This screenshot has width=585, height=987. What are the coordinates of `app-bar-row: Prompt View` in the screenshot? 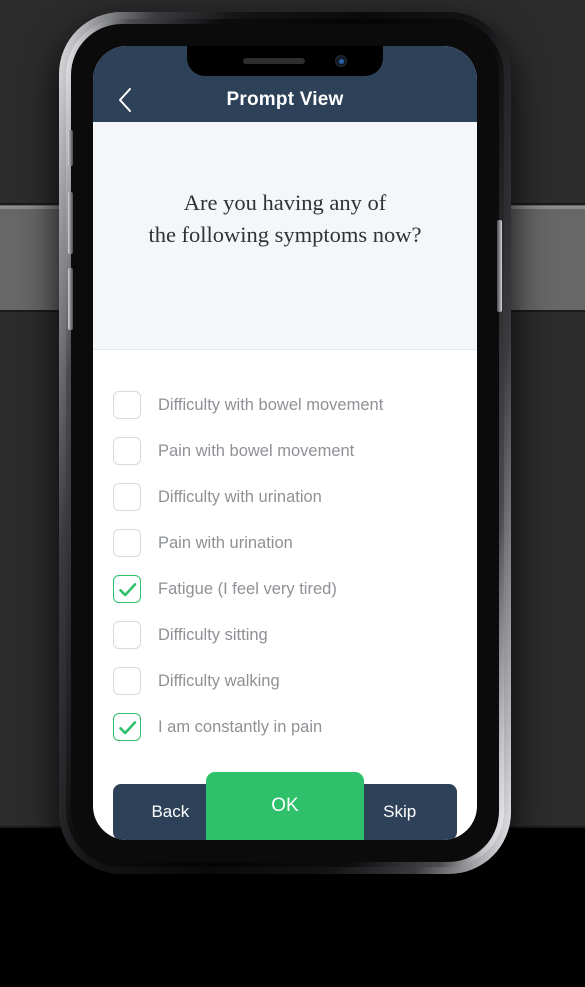 It's located at (285, 100).